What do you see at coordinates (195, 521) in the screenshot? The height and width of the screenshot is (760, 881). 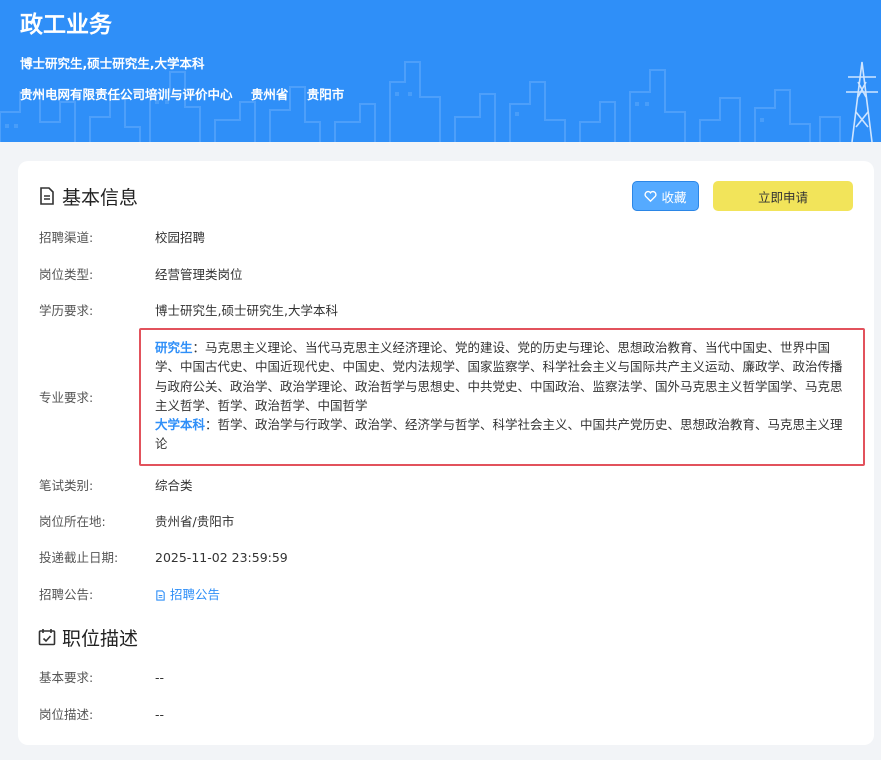 I see `location-value: 贵州省/贵阳市` at bounding box center [195, 521].